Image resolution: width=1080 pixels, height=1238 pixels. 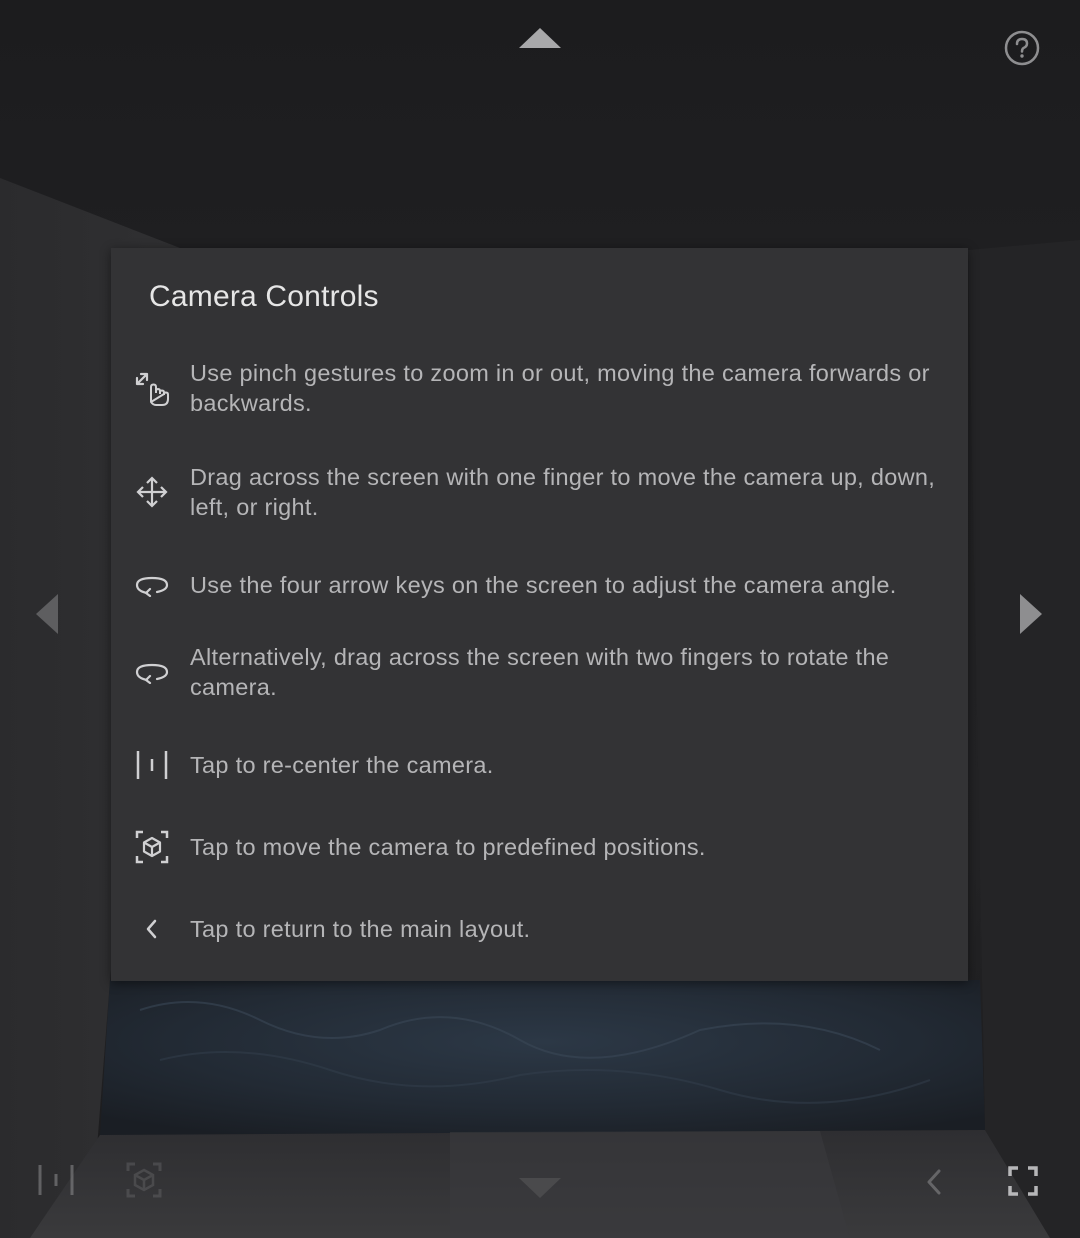 I want to click on help-item-back: Tap to return to the main layout., so click(x=541, y=929).